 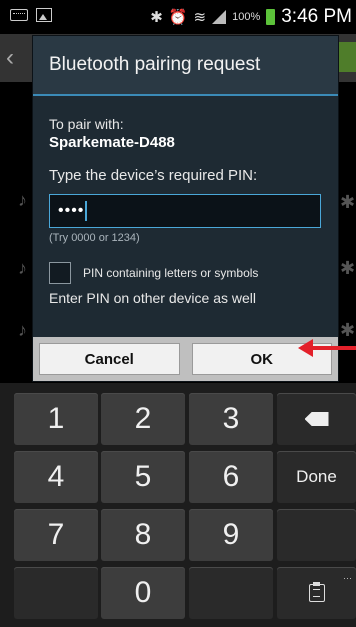 What do you see at coordinates (109, 359) in the screenshot?
I see `cancel-button: Cancel` at bounding box center [109, 359].